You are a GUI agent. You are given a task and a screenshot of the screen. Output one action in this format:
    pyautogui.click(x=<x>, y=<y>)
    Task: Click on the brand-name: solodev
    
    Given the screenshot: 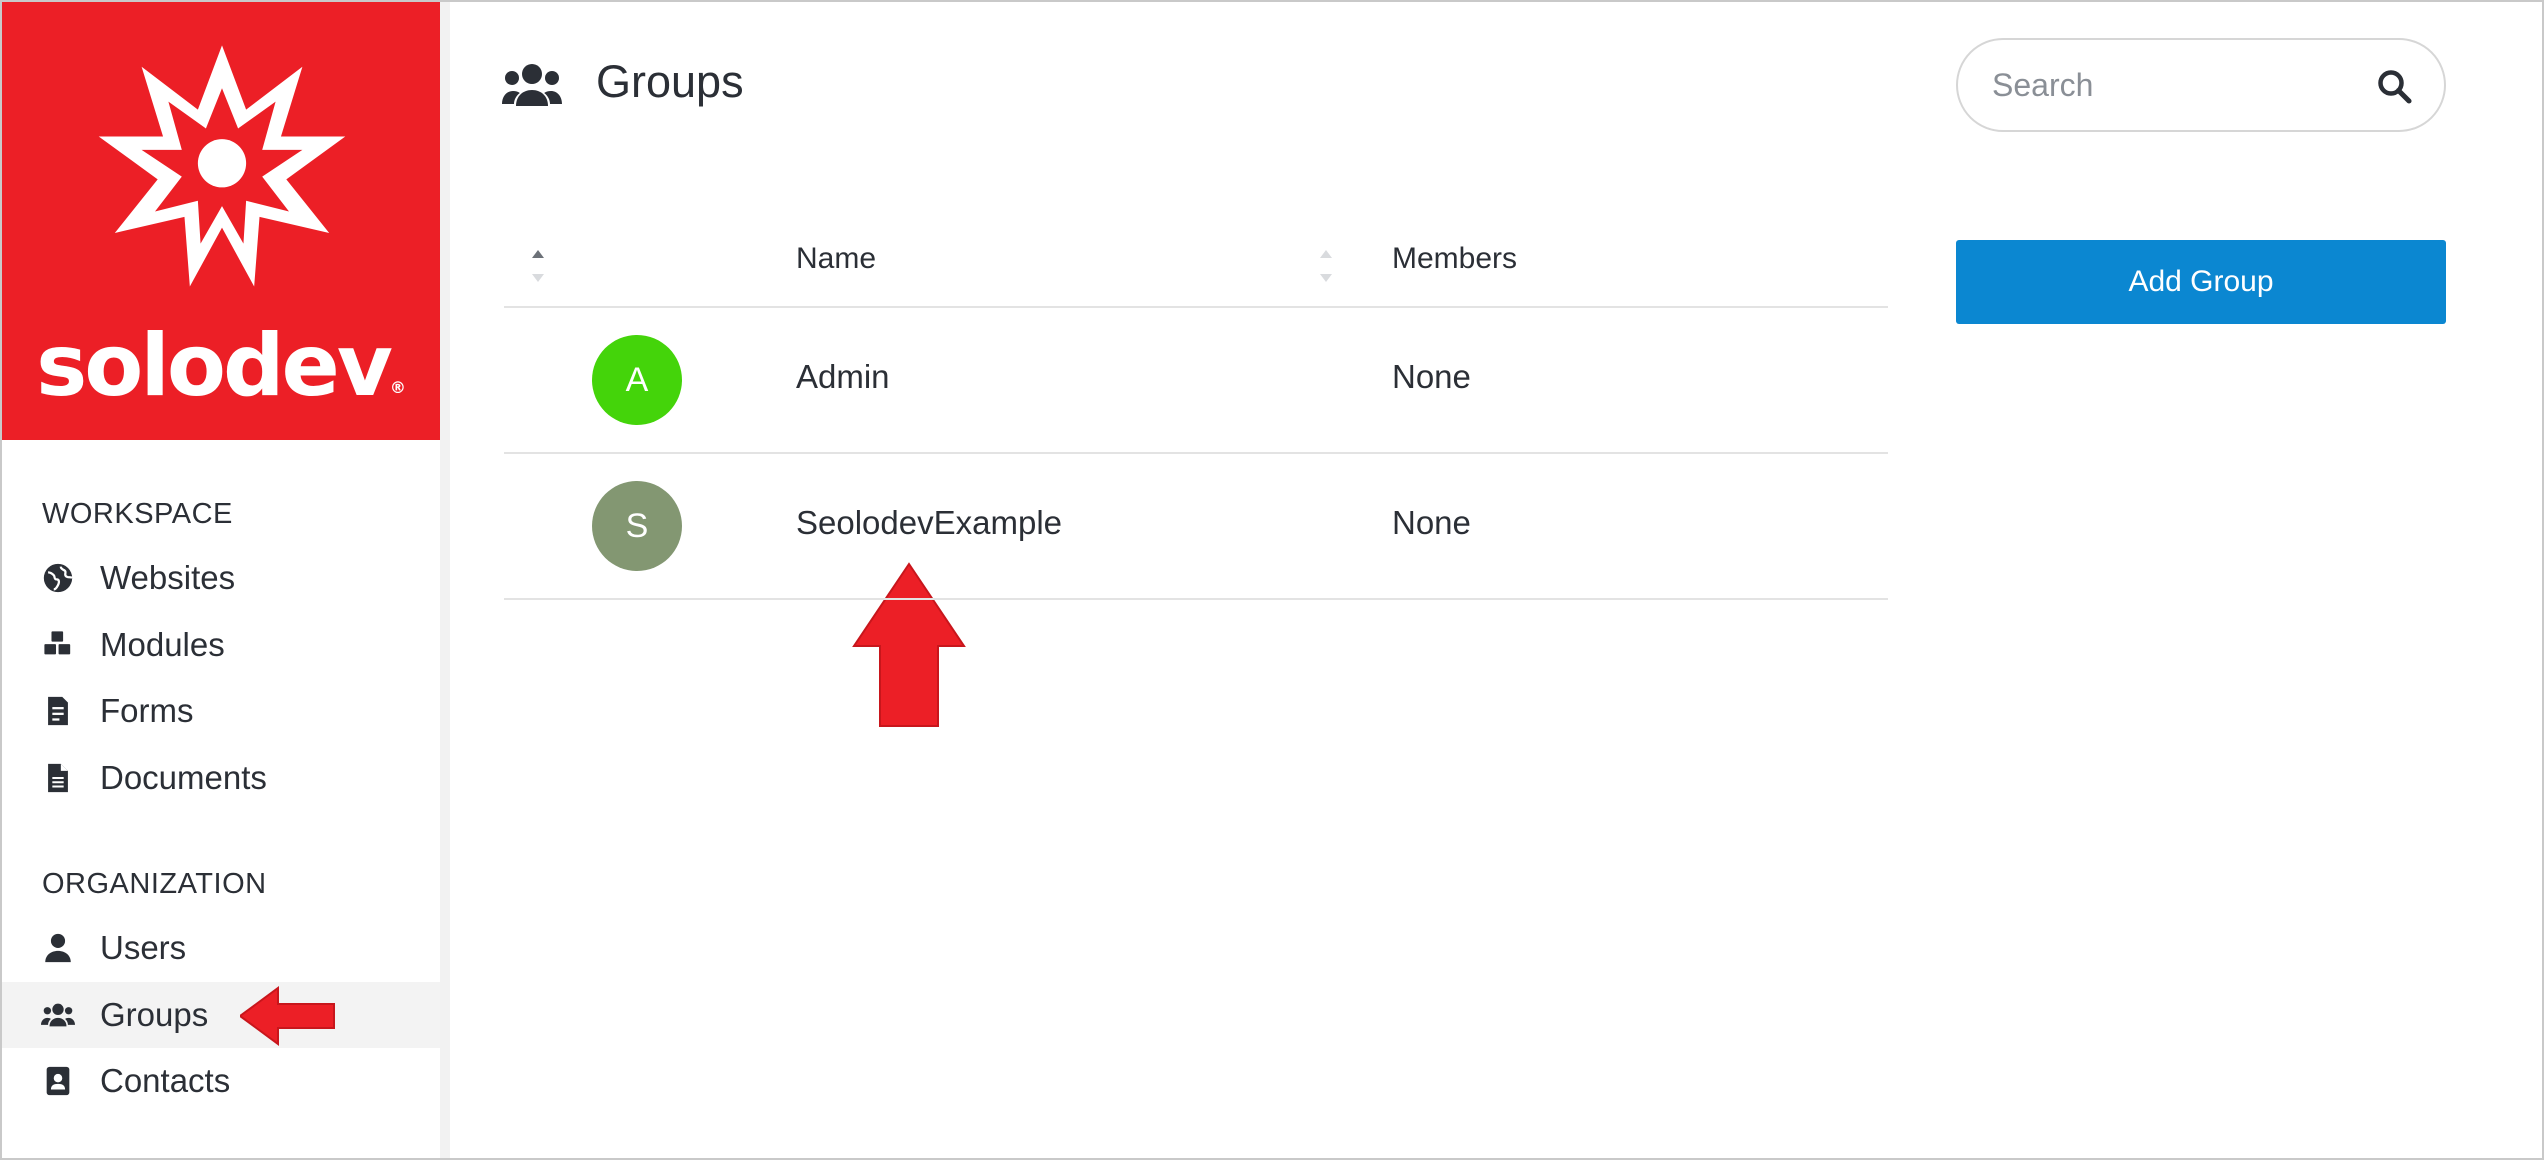 What is the action you would take?
    pyautogui.click(x=214, y=366)
    